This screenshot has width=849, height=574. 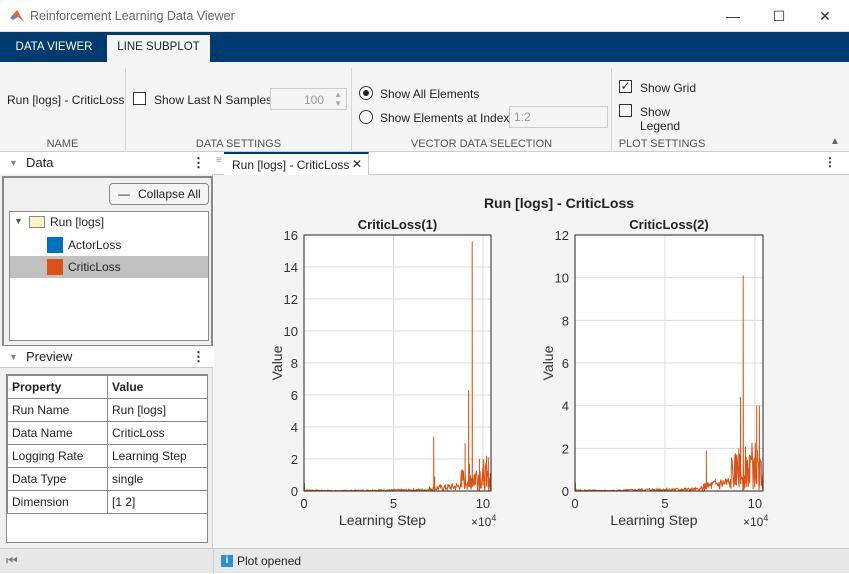 What do you see at coordinates (169, 194) in the screenshot?
I see `collapse-all-label: Collapse All` at bounding box center [169, 194].